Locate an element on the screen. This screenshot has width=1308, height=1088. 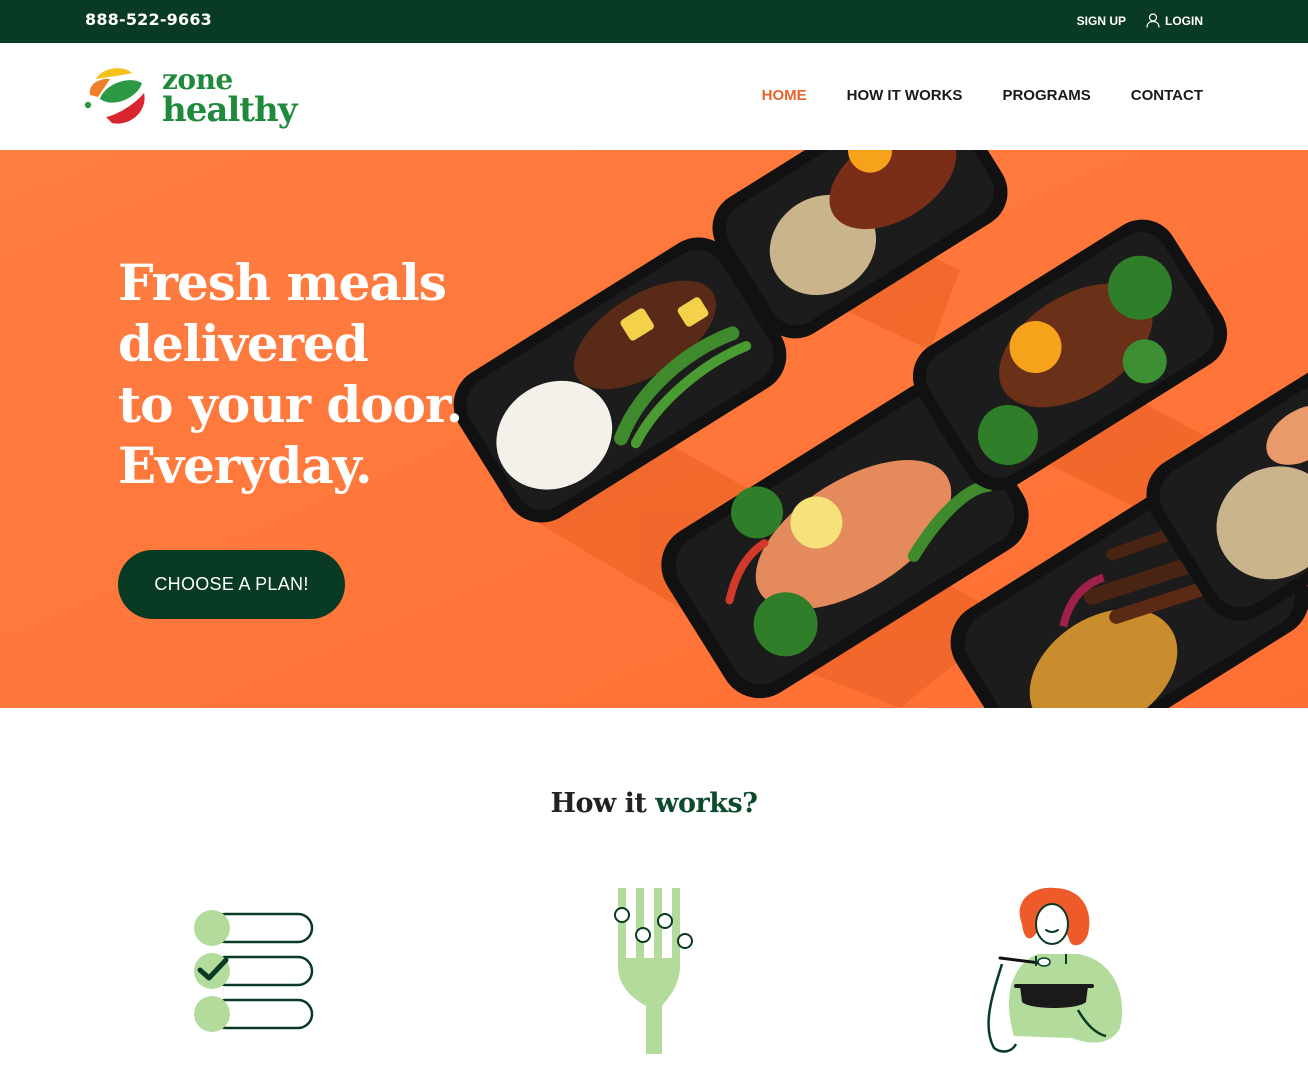
woman-eating-icon is located at coordinates (1055, 970).